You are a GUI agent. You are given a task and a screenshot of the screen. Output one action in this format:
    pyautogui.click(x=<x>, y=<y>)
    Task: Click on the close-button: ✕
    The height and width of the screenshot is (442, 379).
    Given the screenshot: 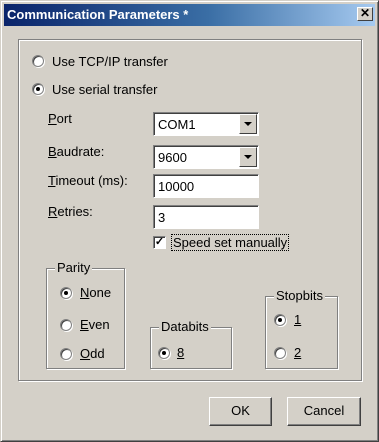 What is the action you would take?
    pyautogui.click(x=365, y=14)
    